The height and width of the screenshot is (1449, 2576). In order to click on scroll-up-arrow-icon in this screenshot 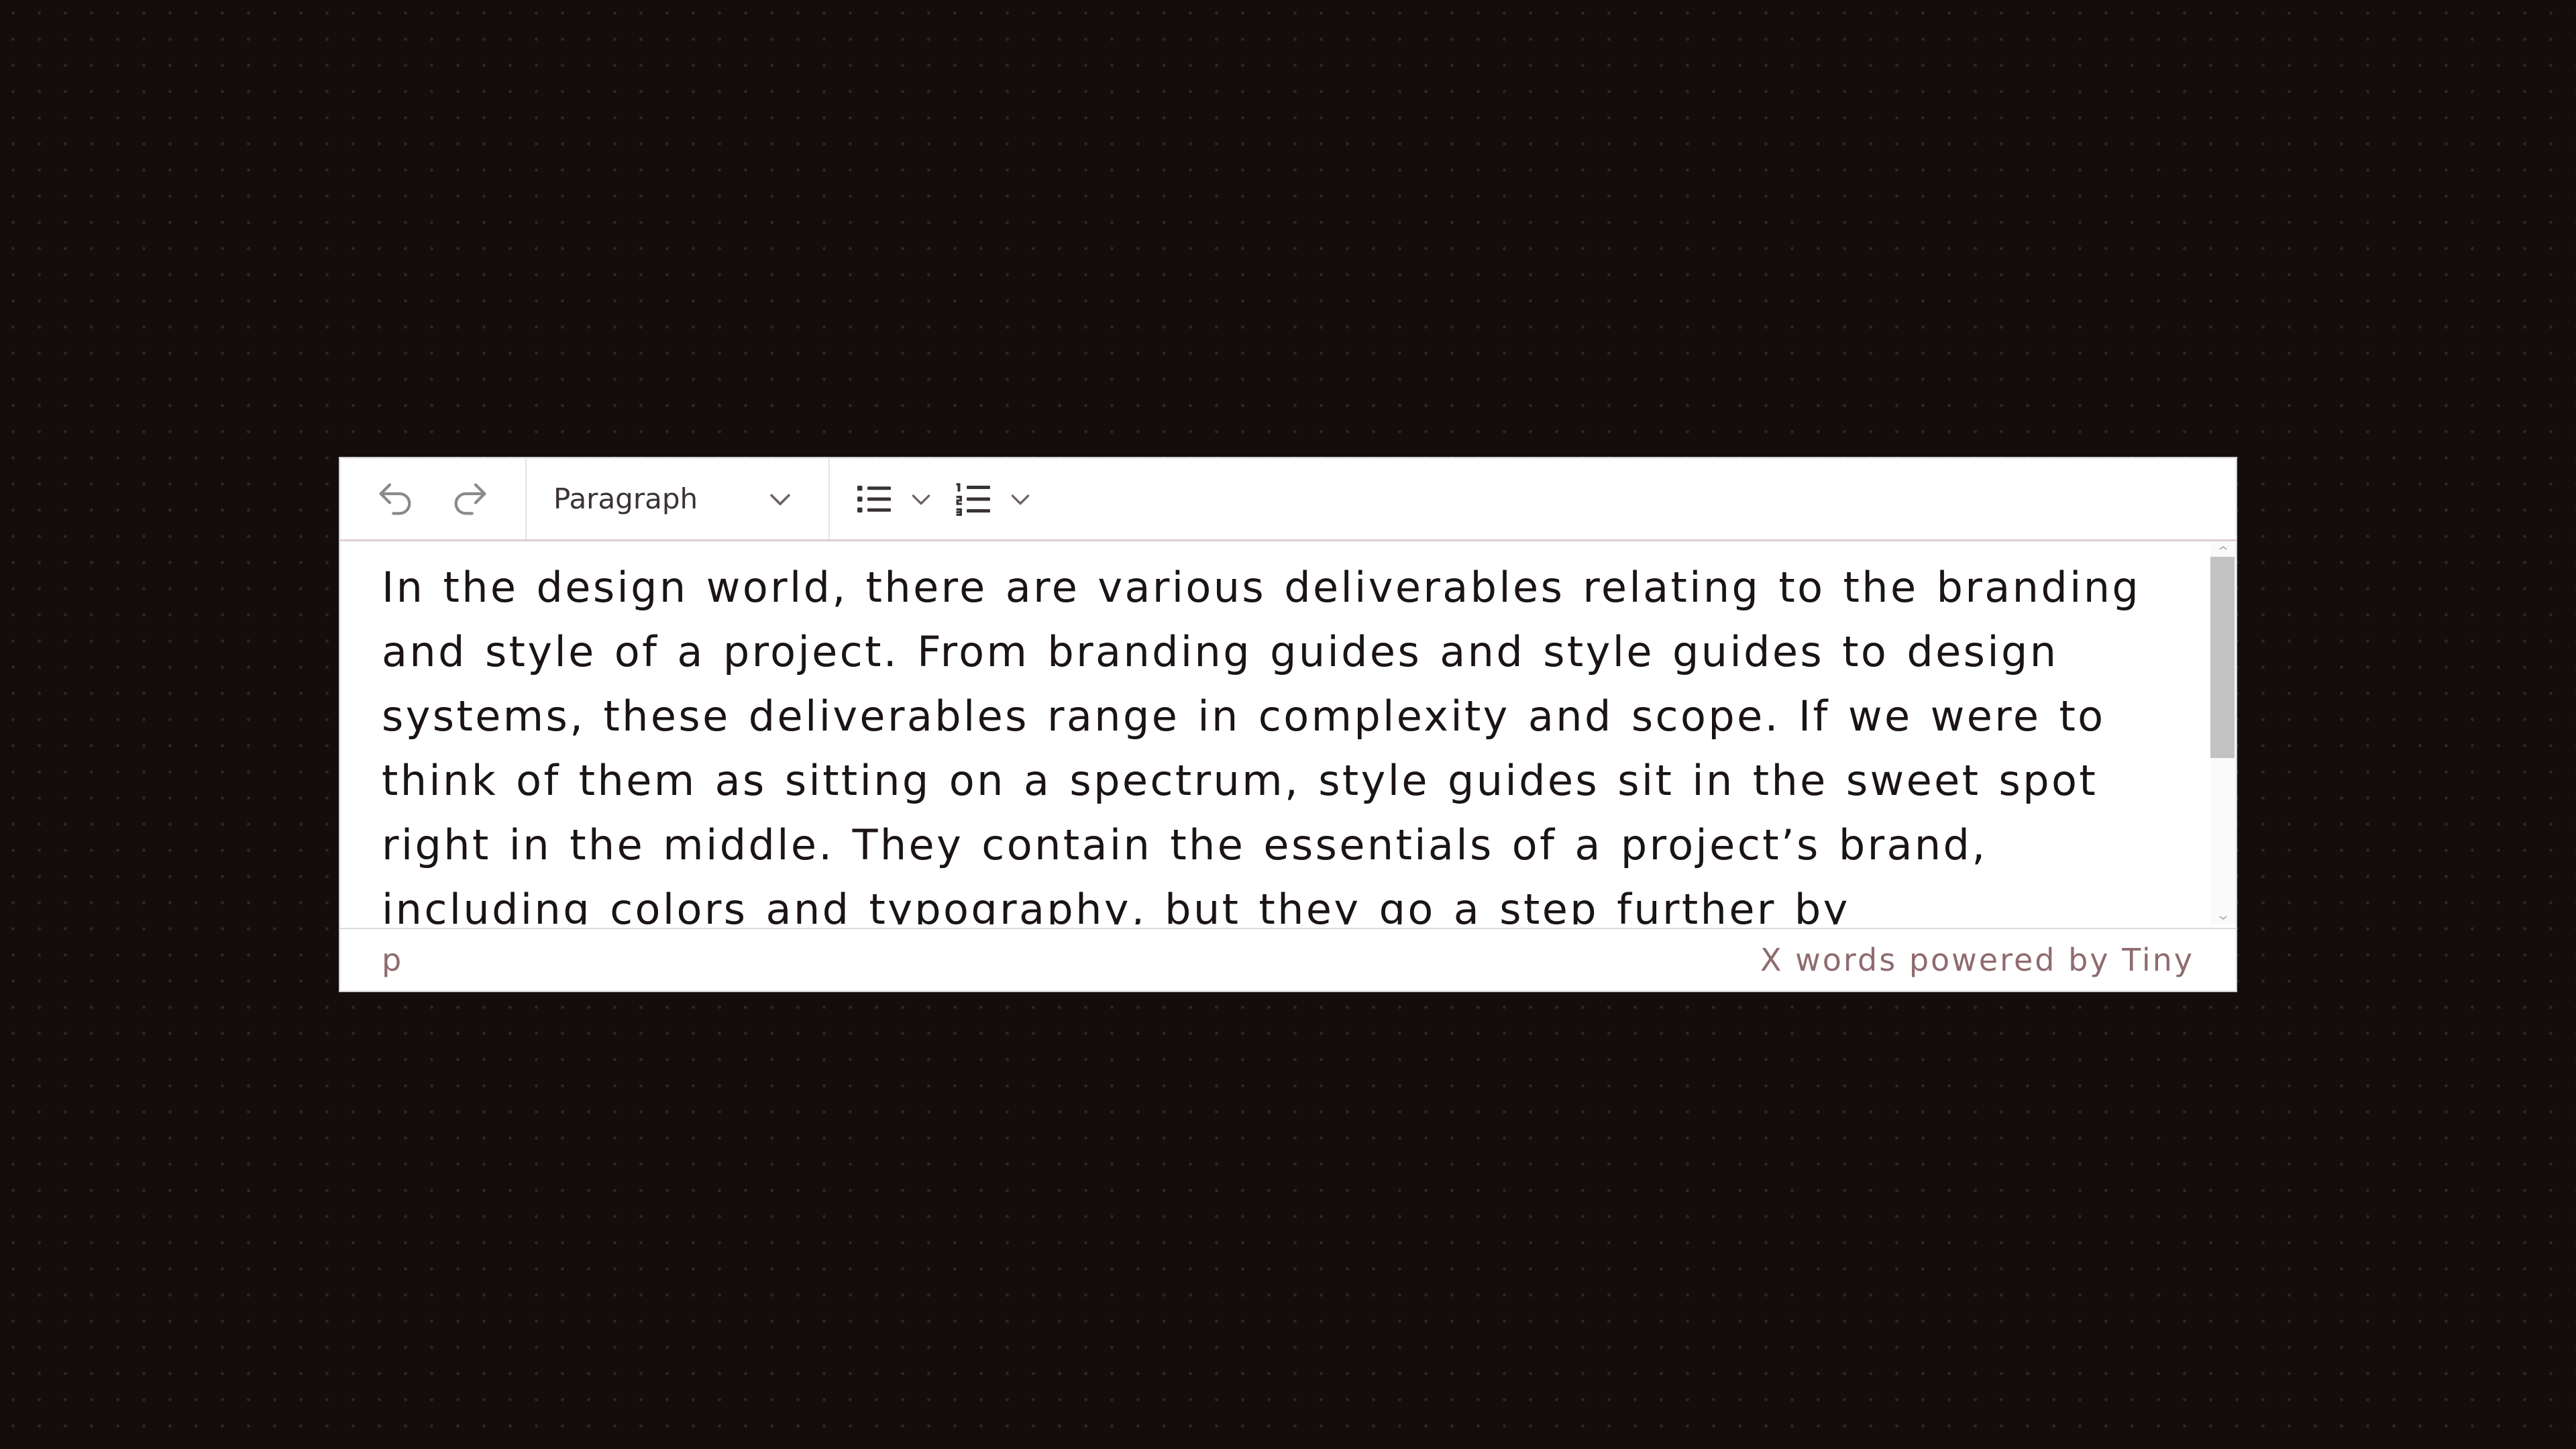, I will do `click(2223, 548)`.